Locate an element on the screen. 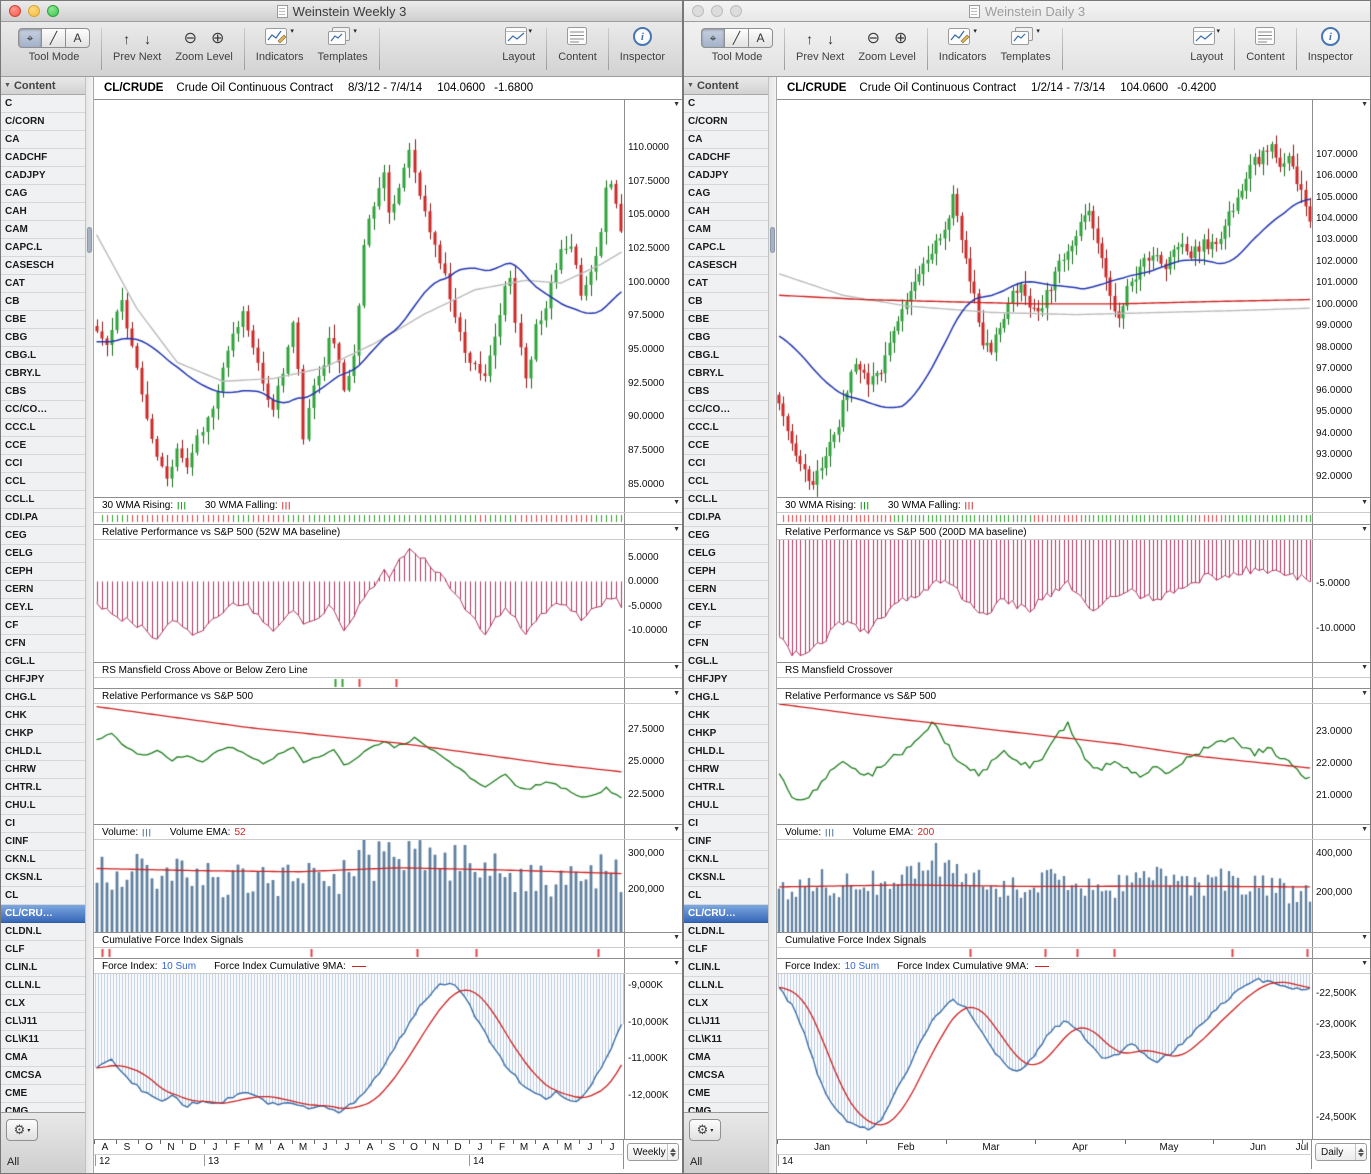  sidebar-item-chk: CHK is located at coordinates (43, 716).